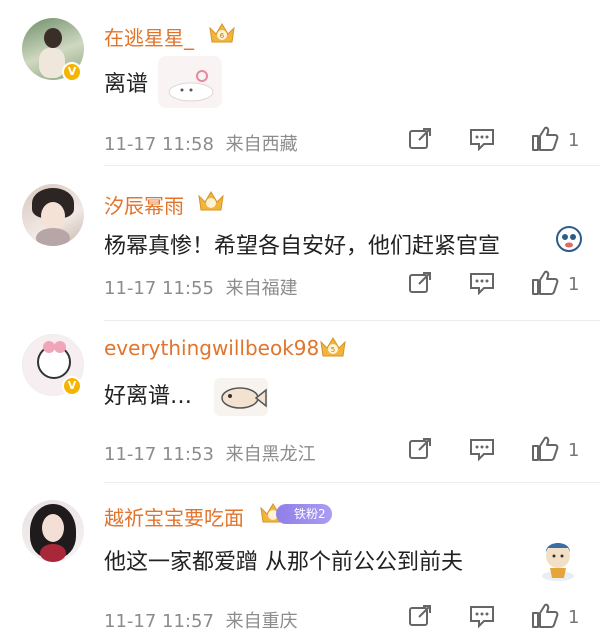  Describe the element at coordinates (270, 454) in the screenshot. I see `comment-location: 来自黑龙江` at that location.